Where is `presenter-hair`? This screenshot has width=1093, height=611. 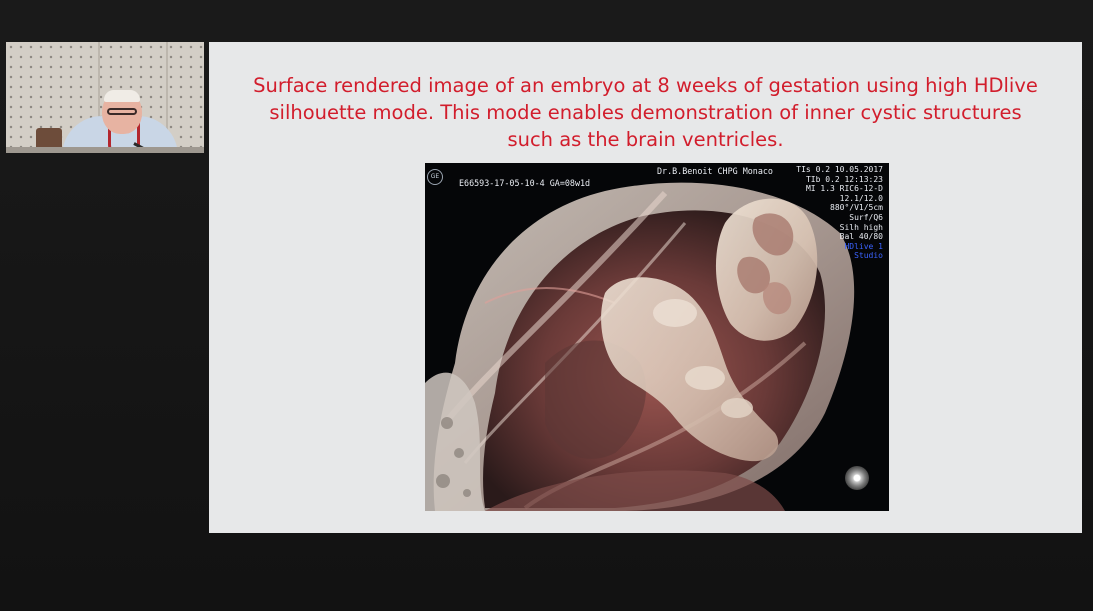 presenter-hair is located at coordinates (122, 96).